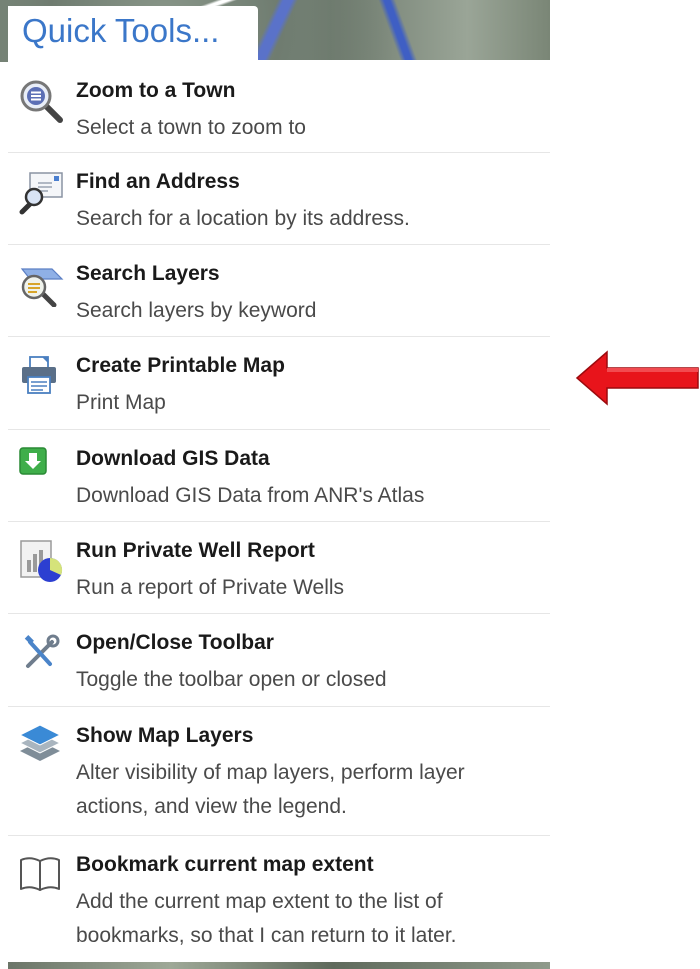  What do you see at coordinates (175, 642) in the screenshot?
I see `tool-label: Open/Close Toolbar` at bounding box center [175, 642].